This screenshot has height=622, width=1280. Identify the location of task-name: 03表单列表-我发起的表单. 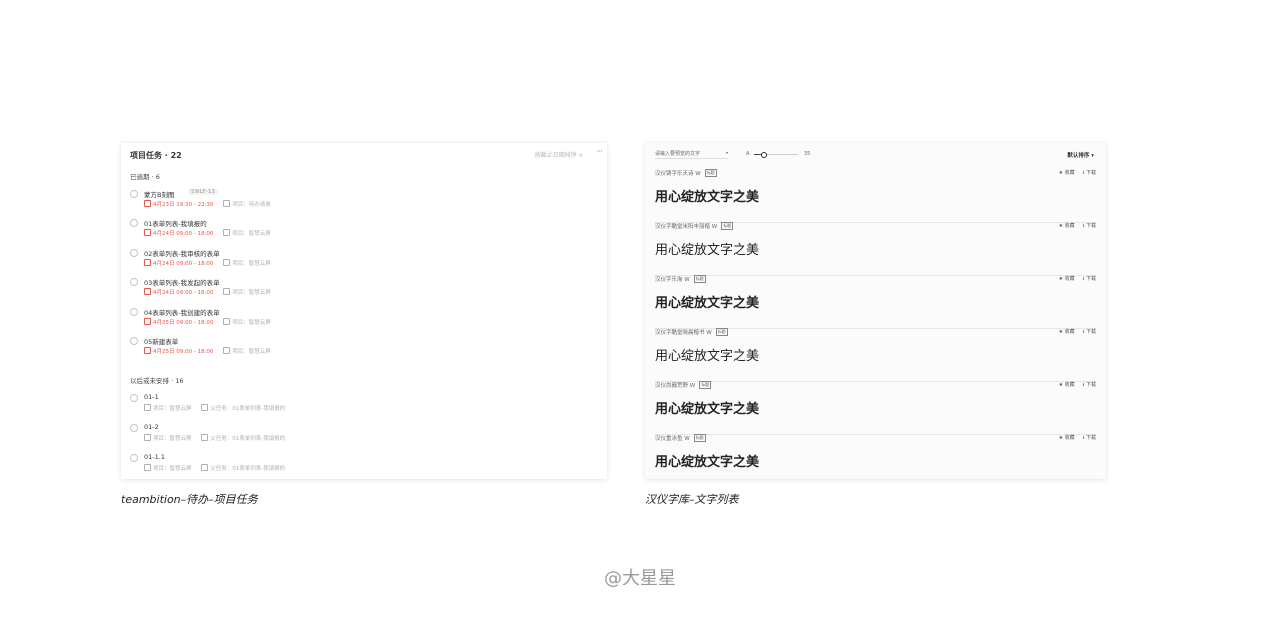
(182, 283).